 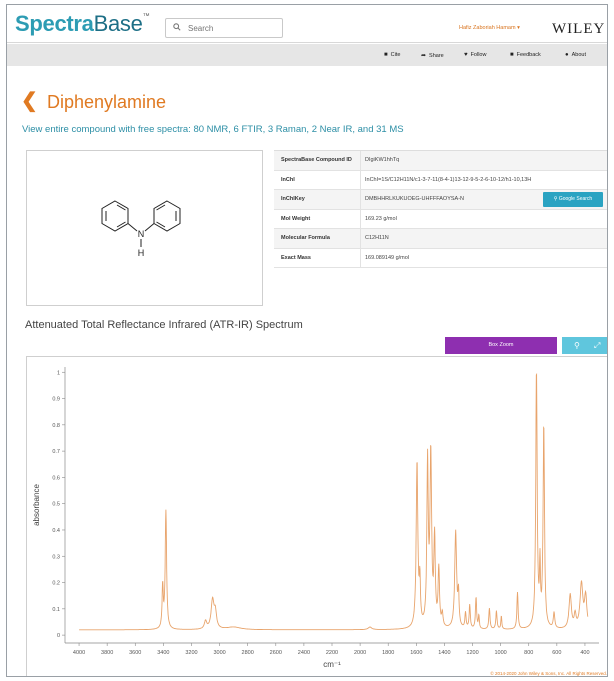 I want to click on table-row: SpectraBase Compound ID DIgiKW1hhTq, so click(x=440, y=161).